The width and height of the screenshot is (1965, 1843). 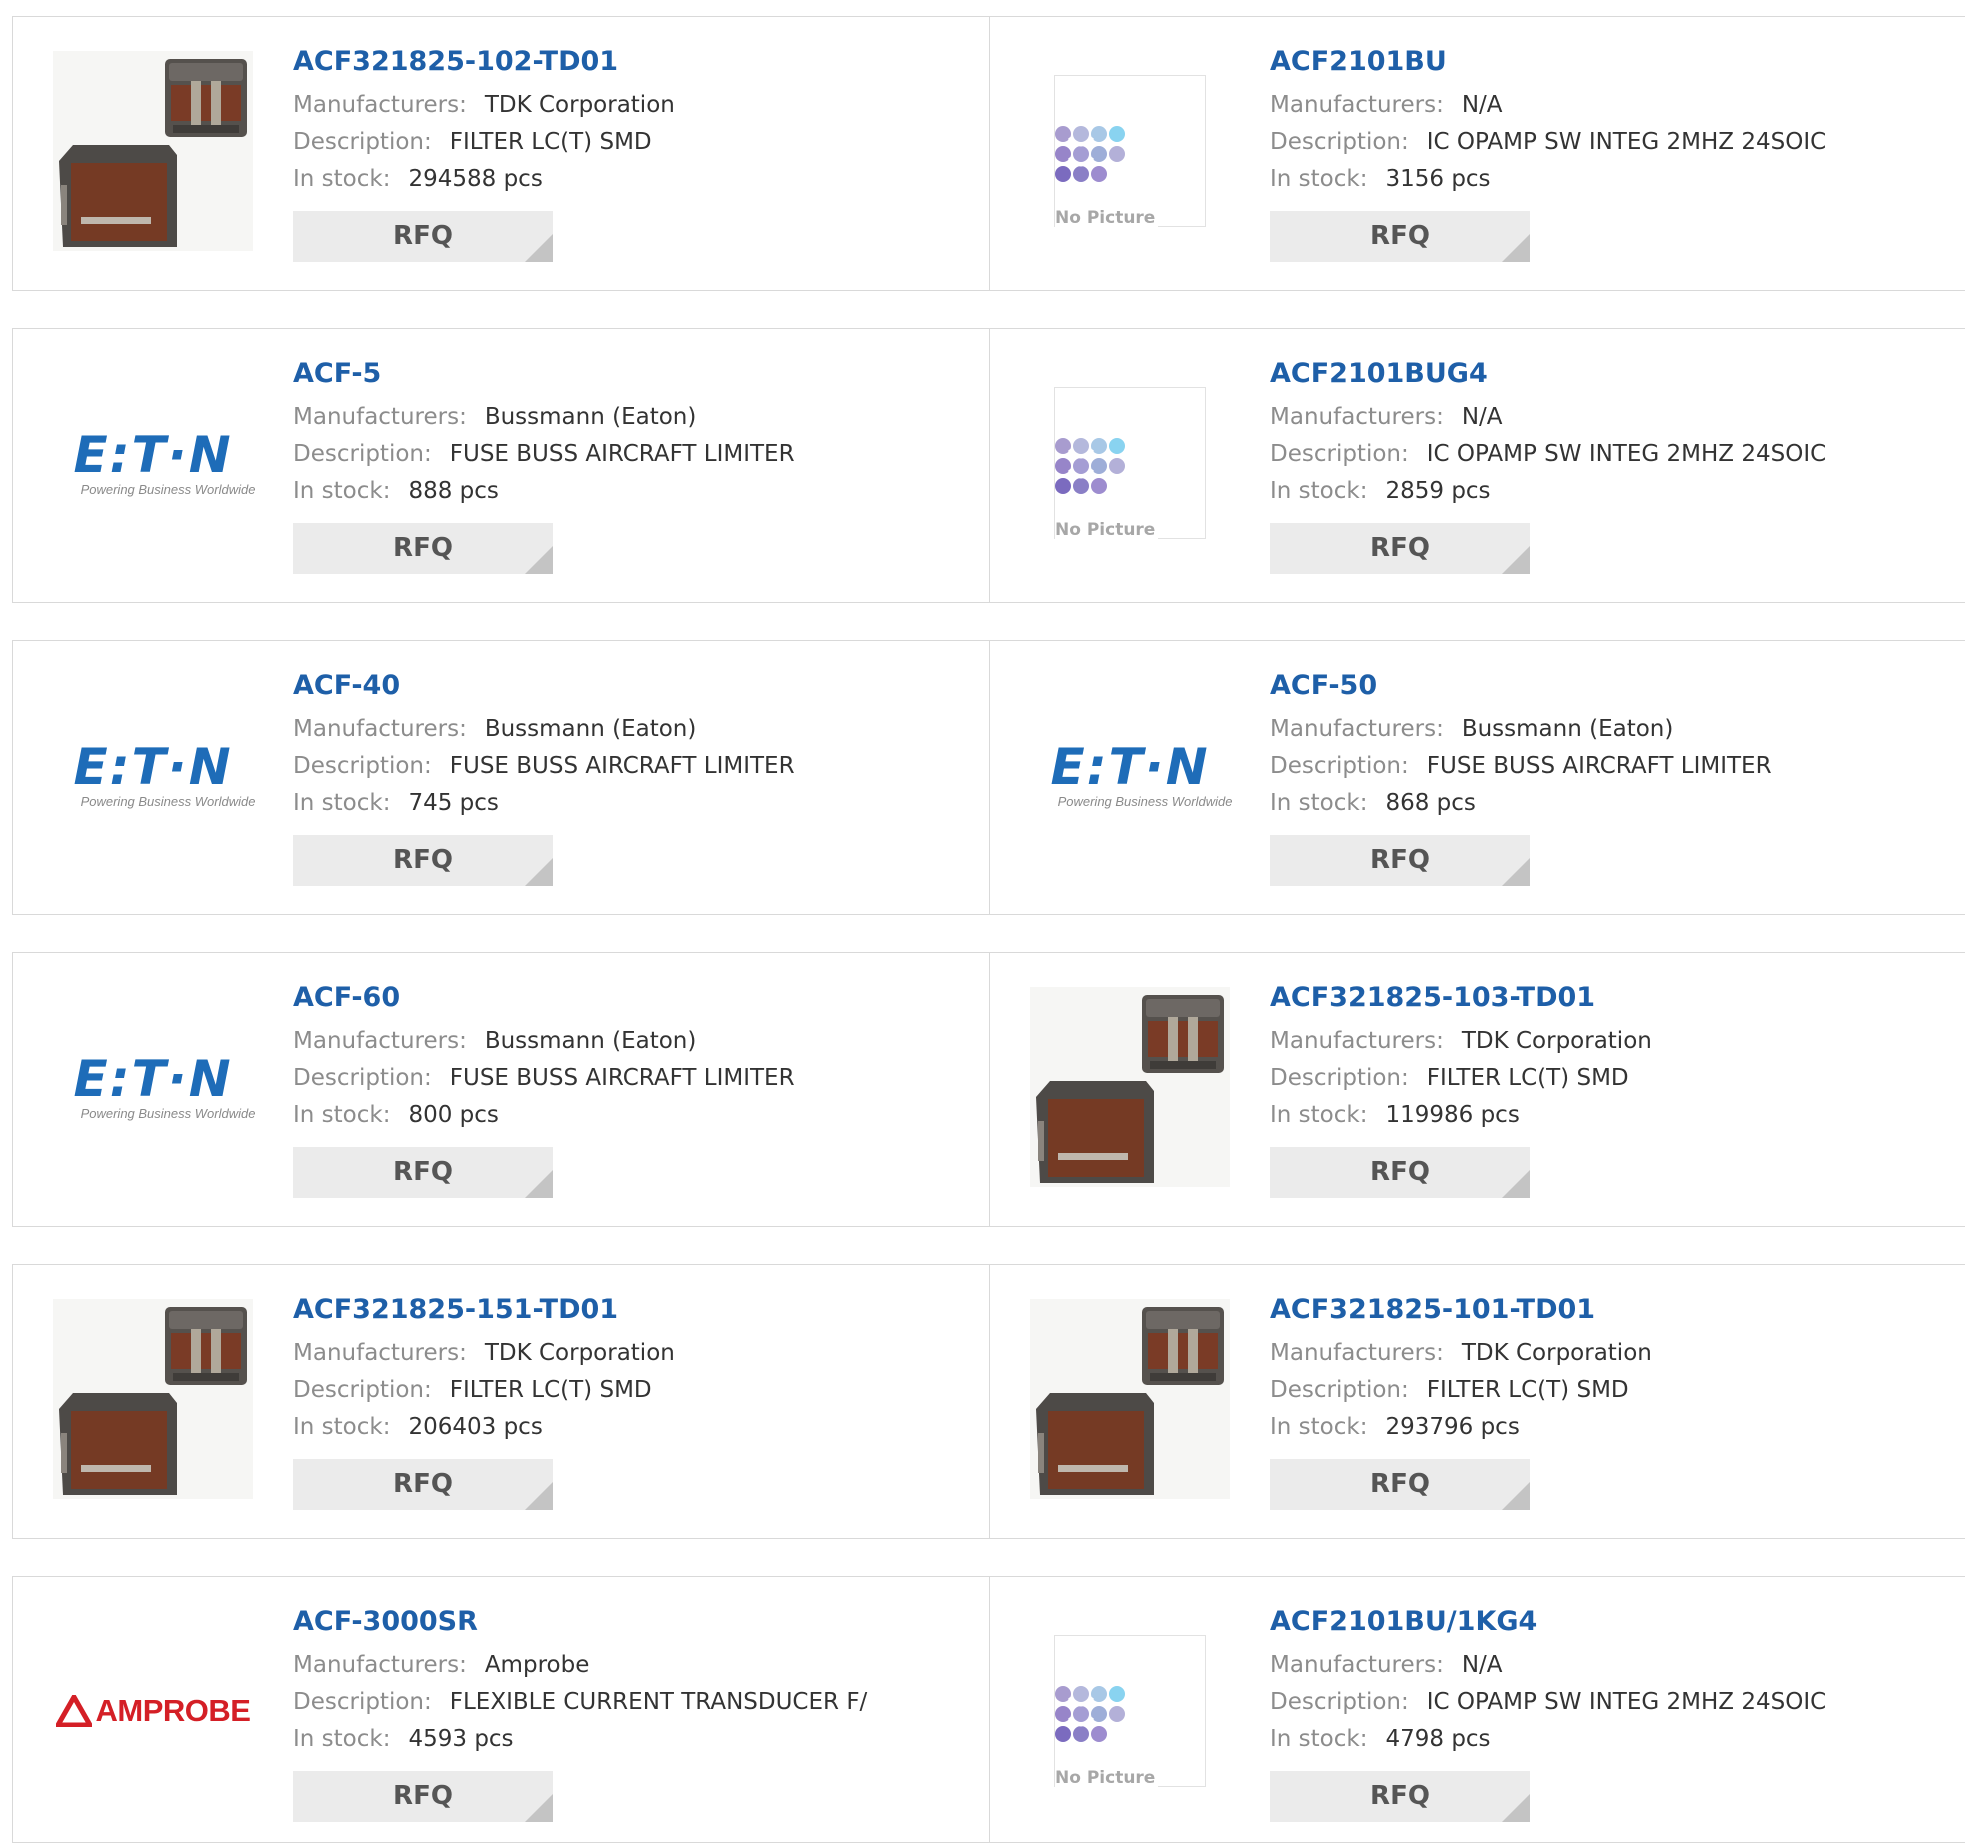 What do you see at coordinates (173, 1710) in the screenshot?
I see `amprobe-wordmark: AMPROBE` at bounding box center [173, 1710].